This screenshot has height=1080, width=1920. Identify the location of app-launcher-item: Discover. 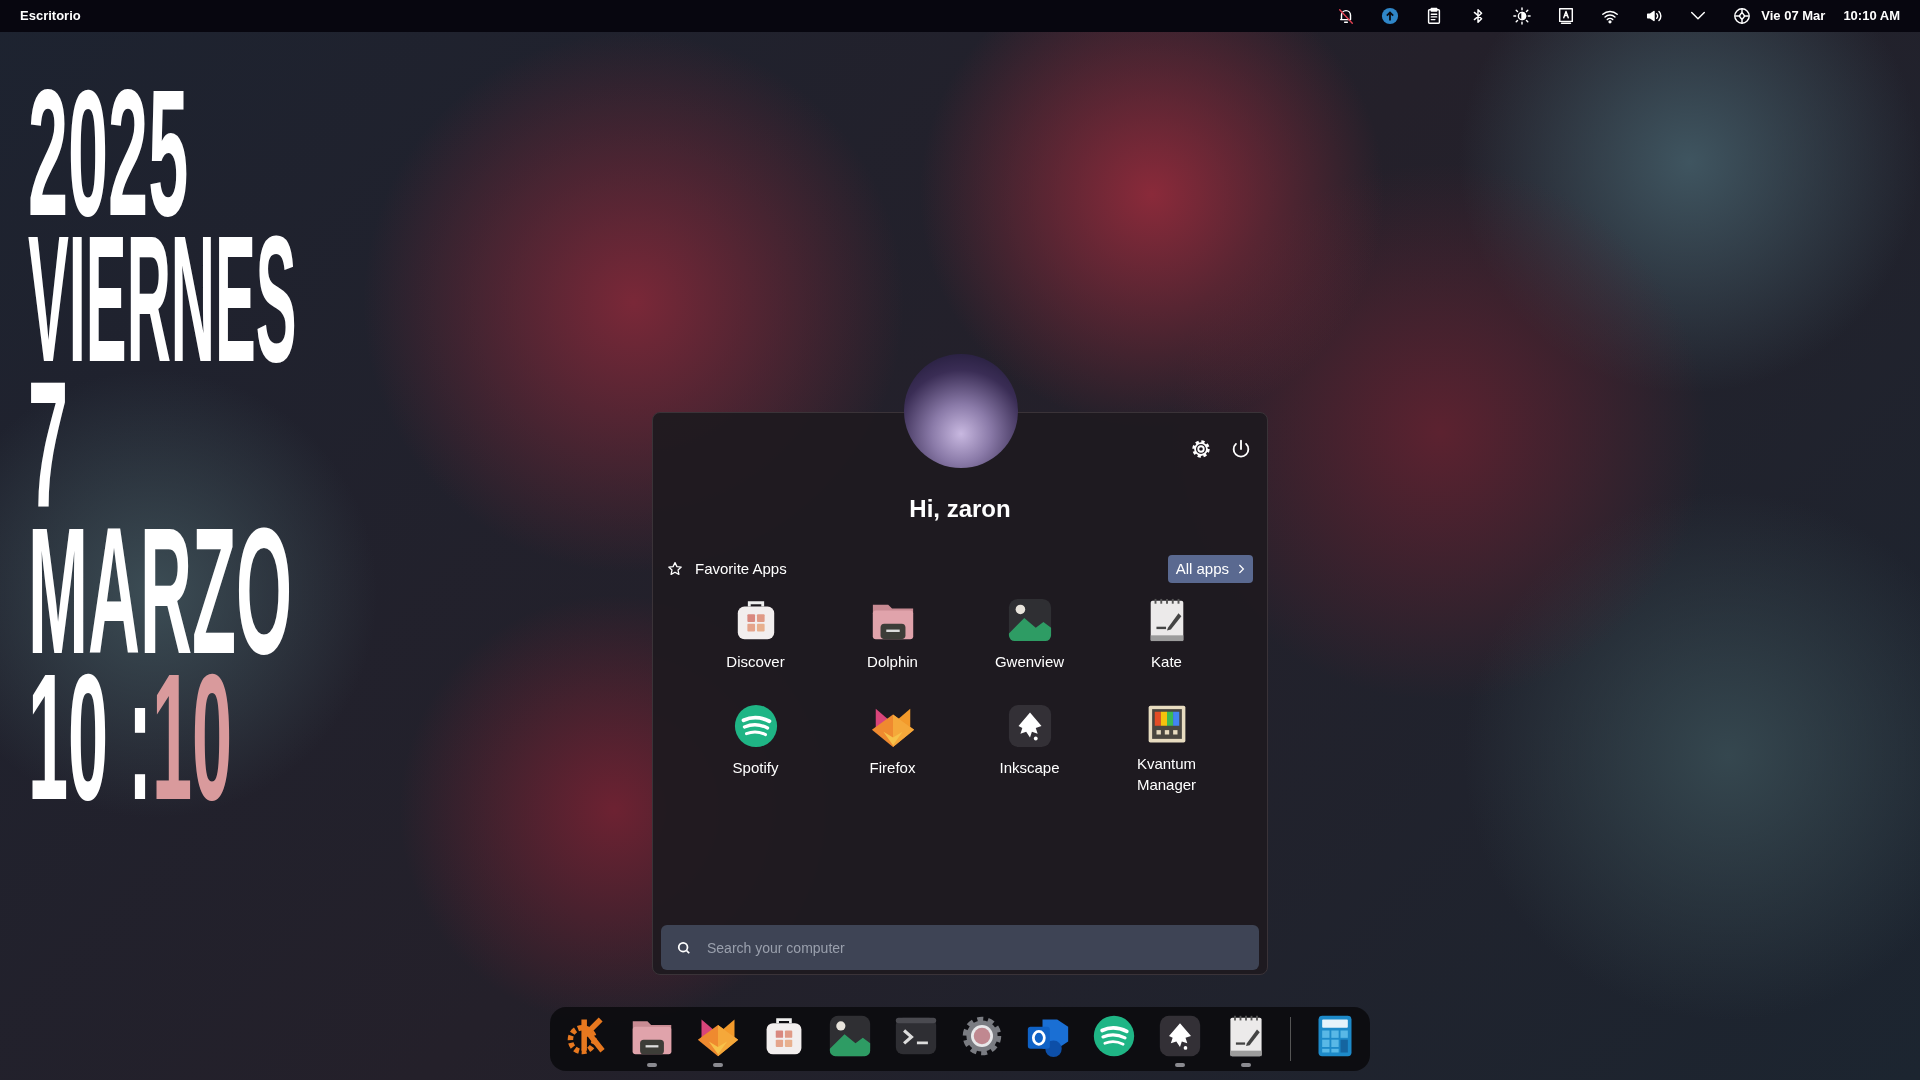
(755, 643).